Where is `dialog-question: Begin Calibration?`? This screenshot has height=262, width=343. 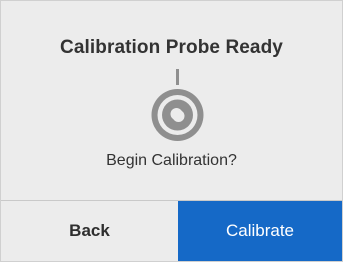
dialog-question: Begin Calibration? is located at coordinates (171, 160).